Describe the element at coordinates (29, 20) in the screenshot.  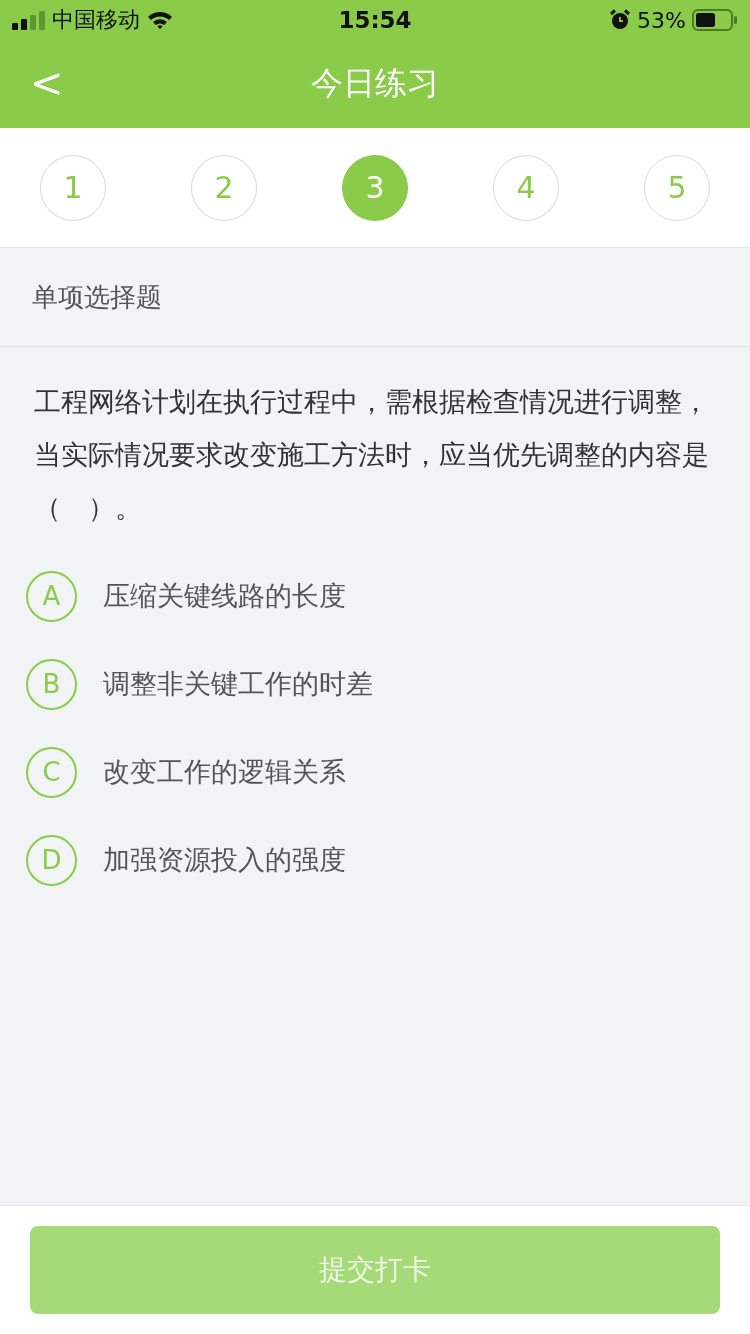
I see `signal-icon` at that location.